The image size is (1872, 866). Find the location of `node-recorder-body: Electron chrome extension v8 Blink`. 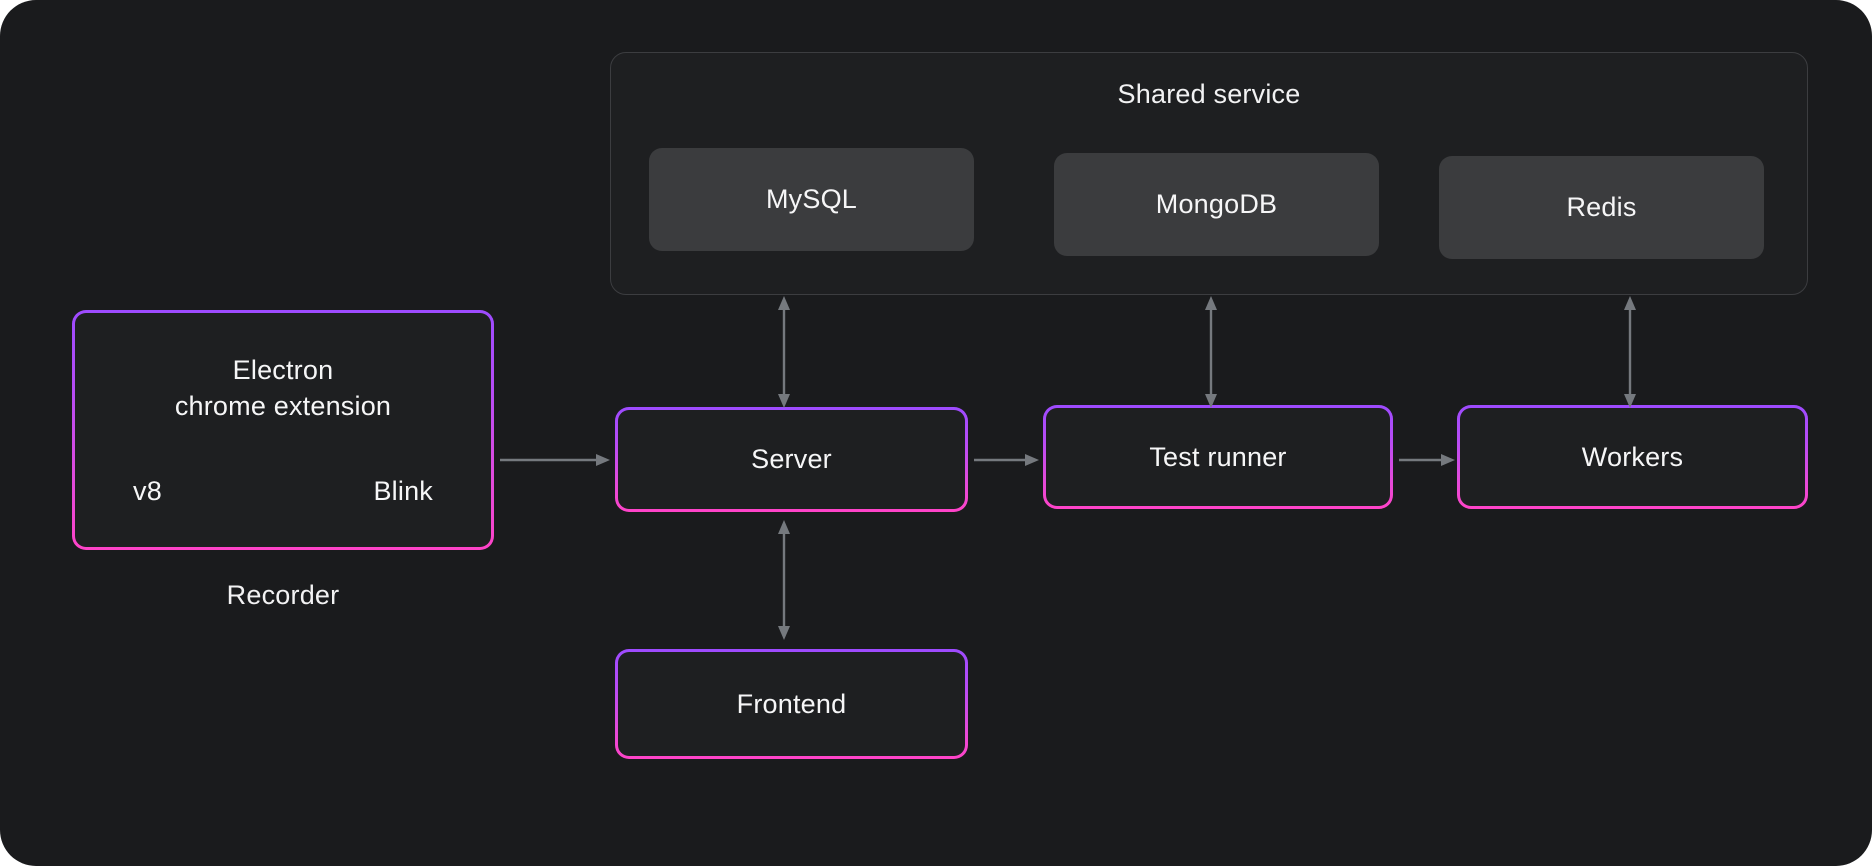

node-recorder-body: Electron chrome extension v8 Blink is located at coordinates (283, 430).